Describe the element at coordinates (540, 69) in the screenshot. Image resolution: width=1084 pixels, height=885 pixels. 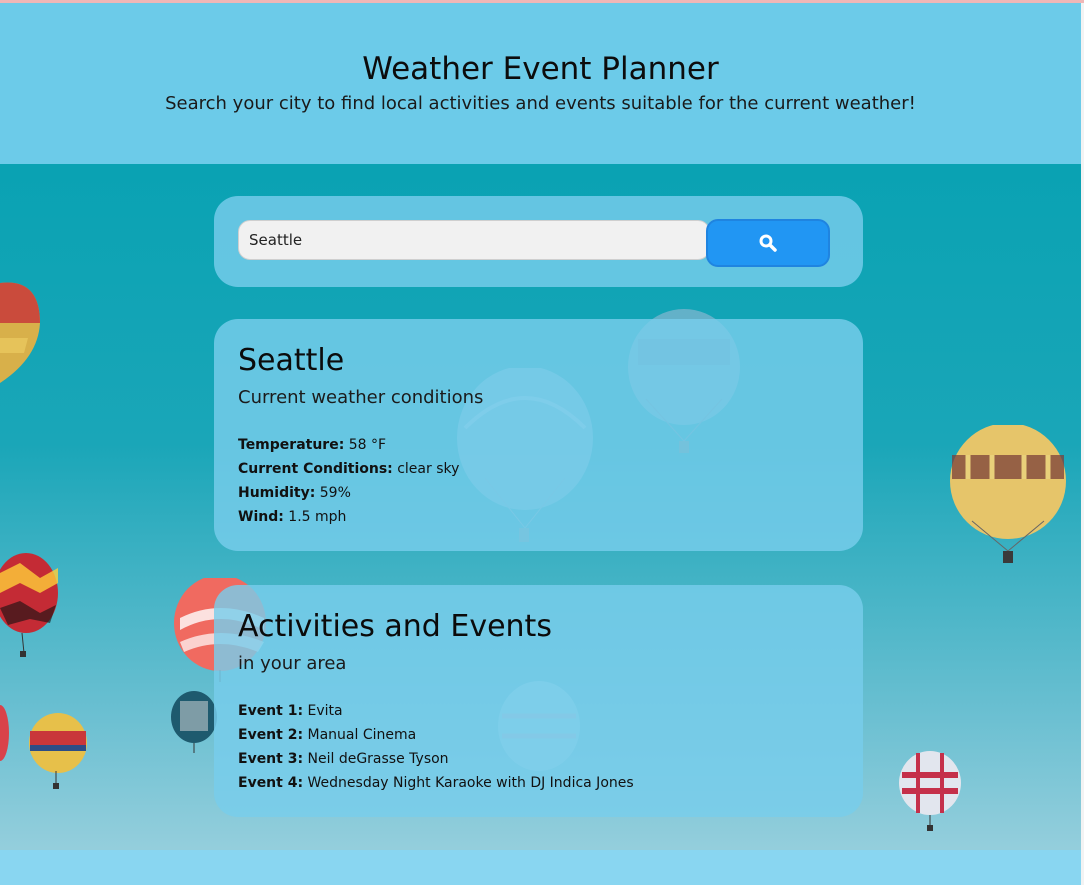
I see `page-title: Weather Event Planner` at that location.